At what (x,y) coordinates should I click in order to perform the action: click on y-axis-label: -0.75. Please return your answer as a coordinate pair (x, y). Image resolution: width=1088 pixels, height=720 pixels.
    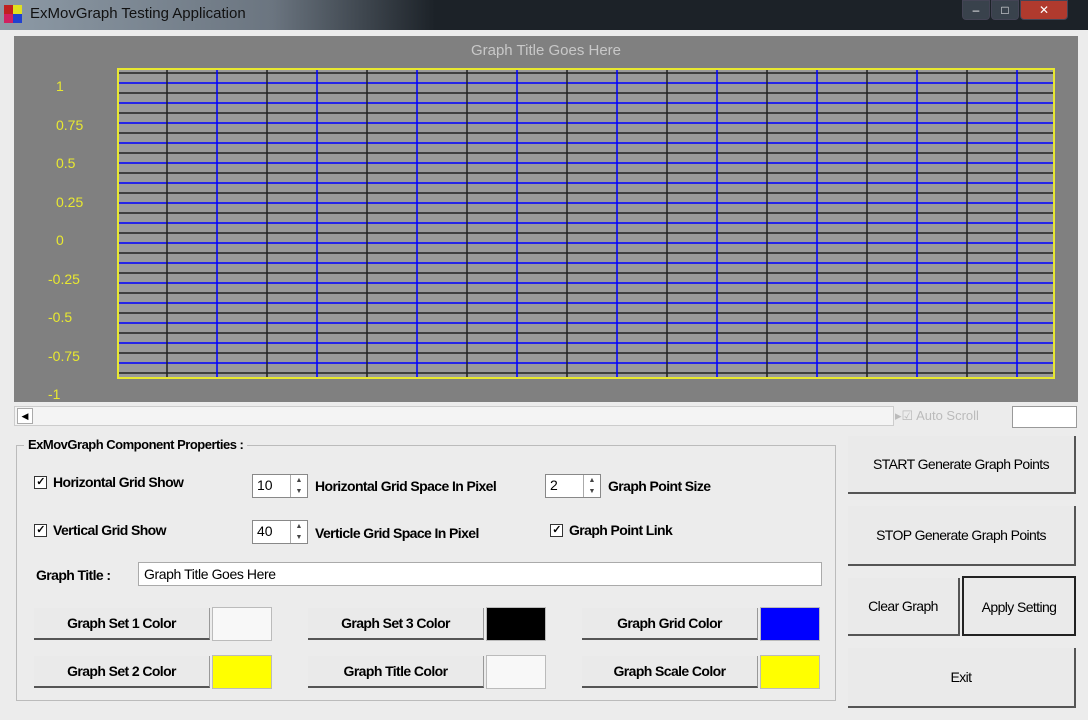
    Looking at the image, I should click on (64, 355).